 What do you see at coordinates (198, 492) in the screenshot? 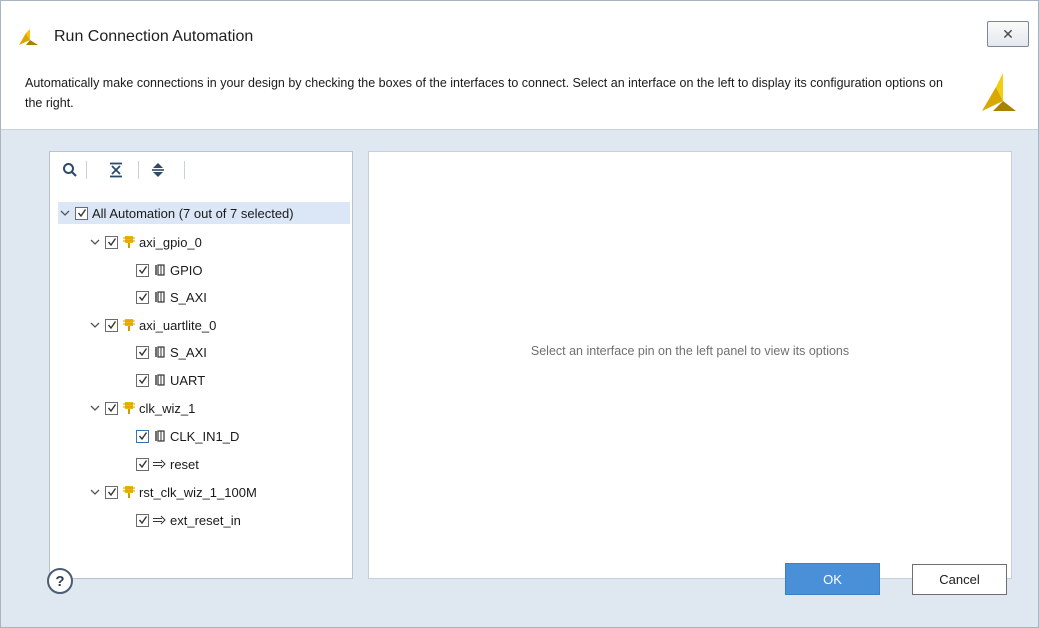
I see `tree-node-label: rst_clk_wiz_1_100M` at bounding box center [198, 492].